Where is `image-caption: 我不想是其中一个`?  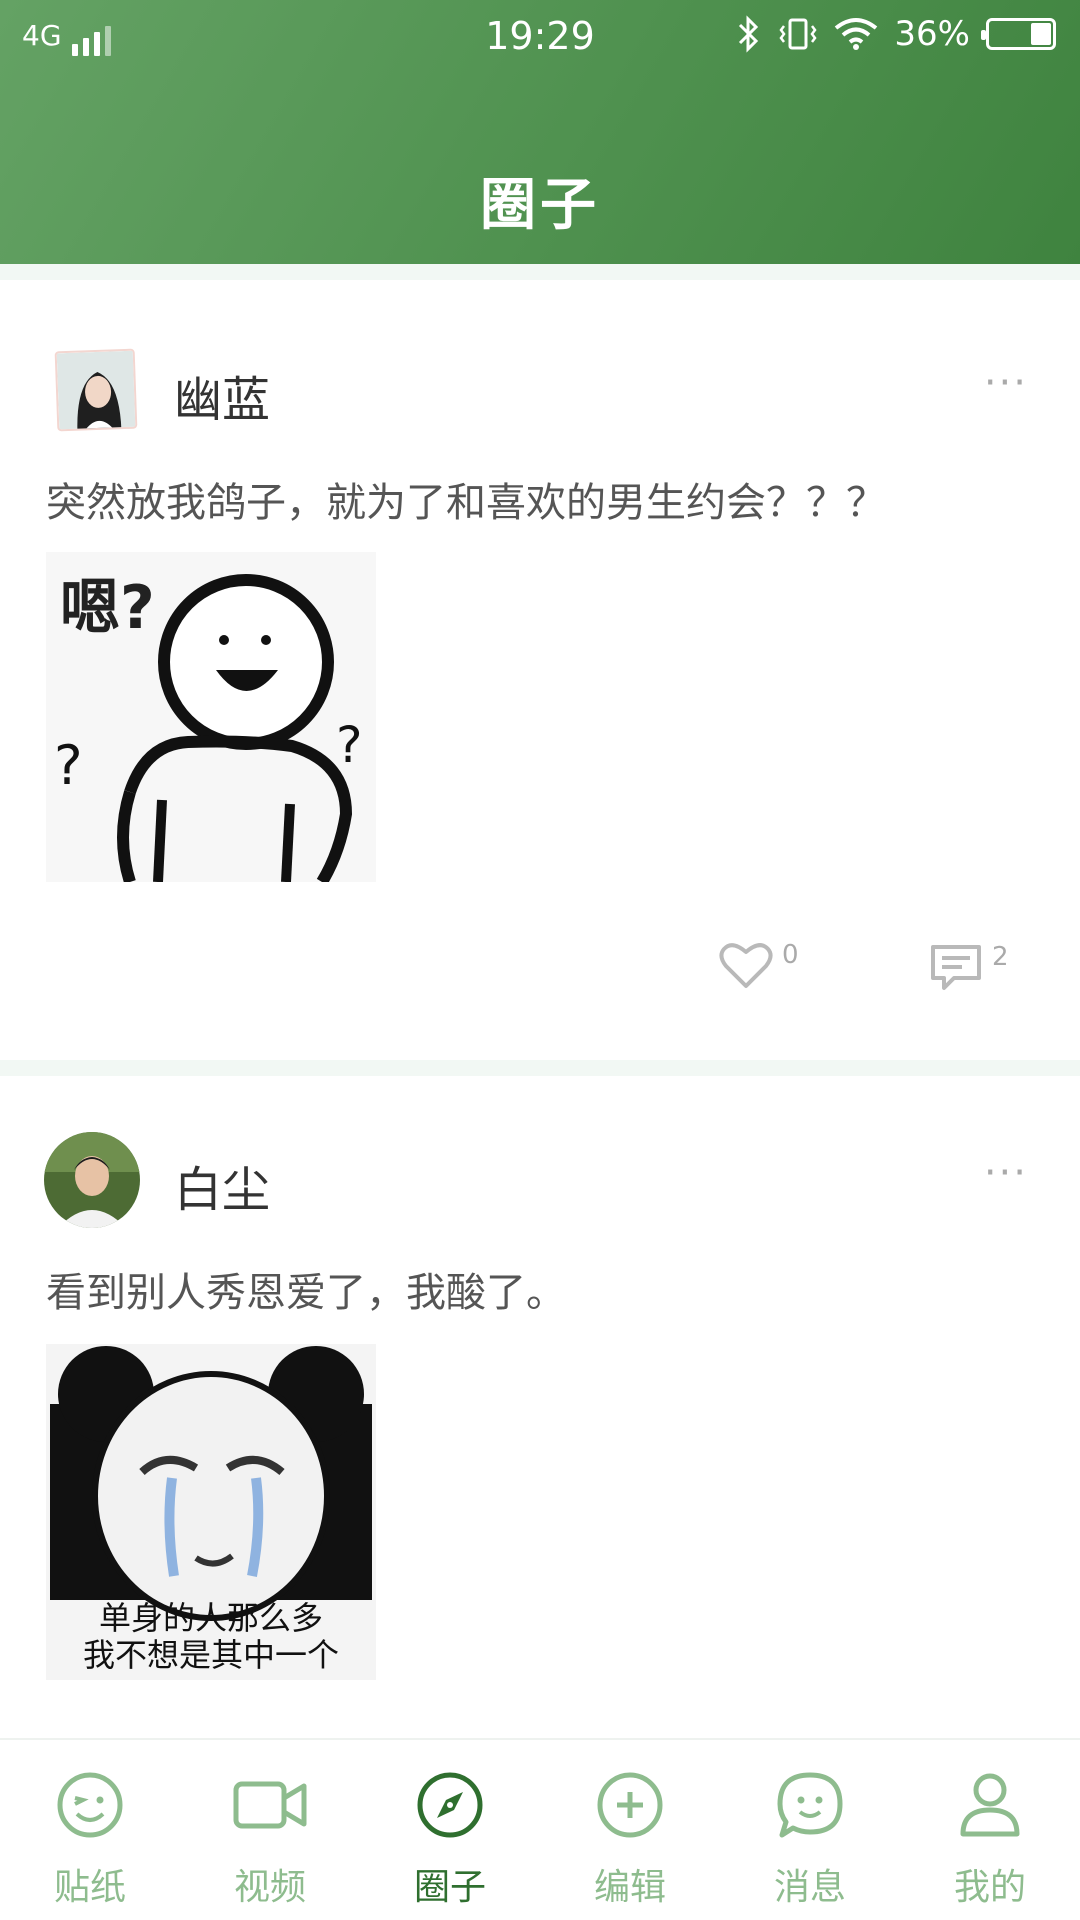 image-caption: 我不想是其中一个 is located at coordinates (211, 1655).